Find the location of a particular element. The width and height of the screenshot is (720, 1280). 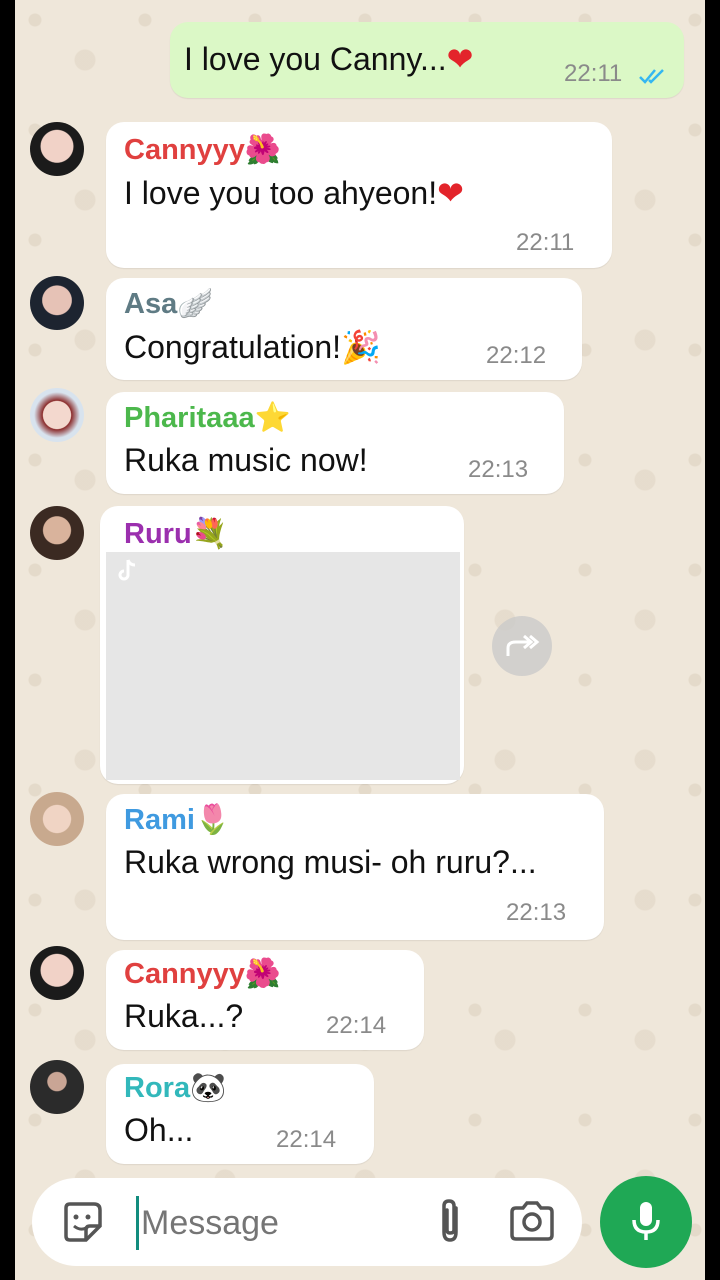

avatar-pharitaaa is located at coordinates (57, 415).